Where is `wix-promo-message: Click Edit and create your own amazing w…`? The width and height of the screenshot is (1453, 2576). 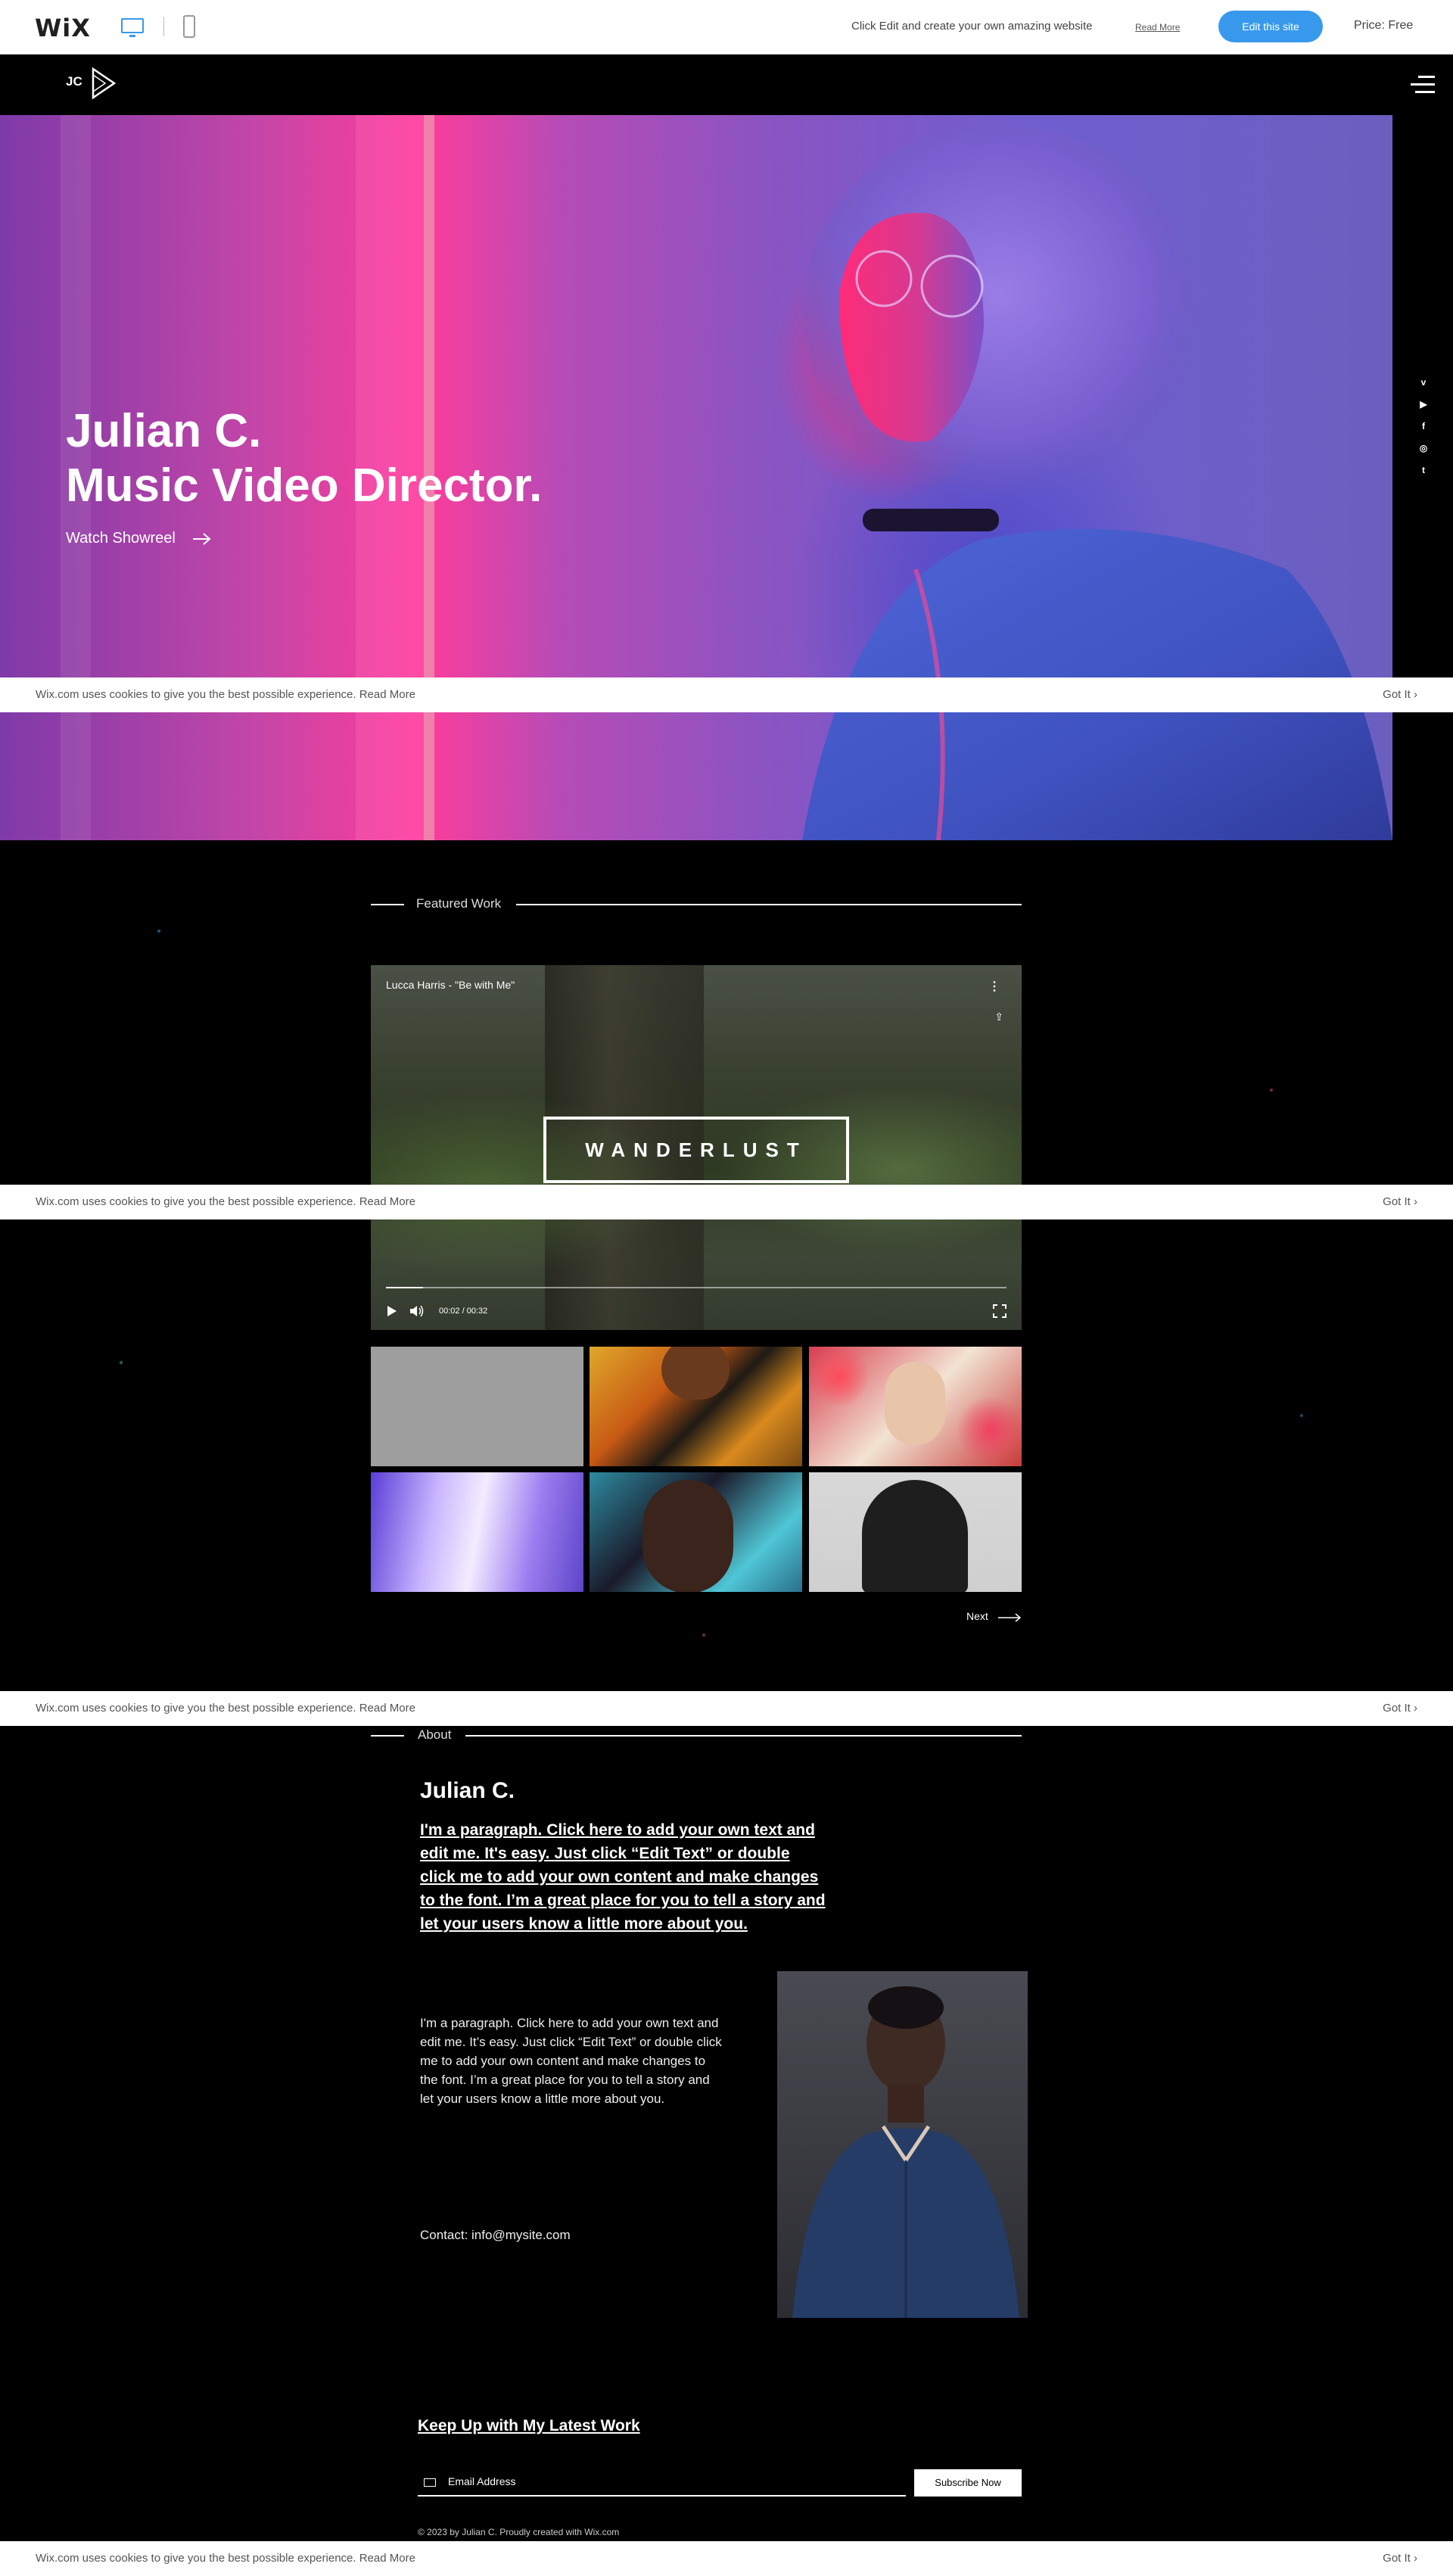
wix-promo-message: Click Edit and create your own amazing w… is located at coordinates (972, 26).